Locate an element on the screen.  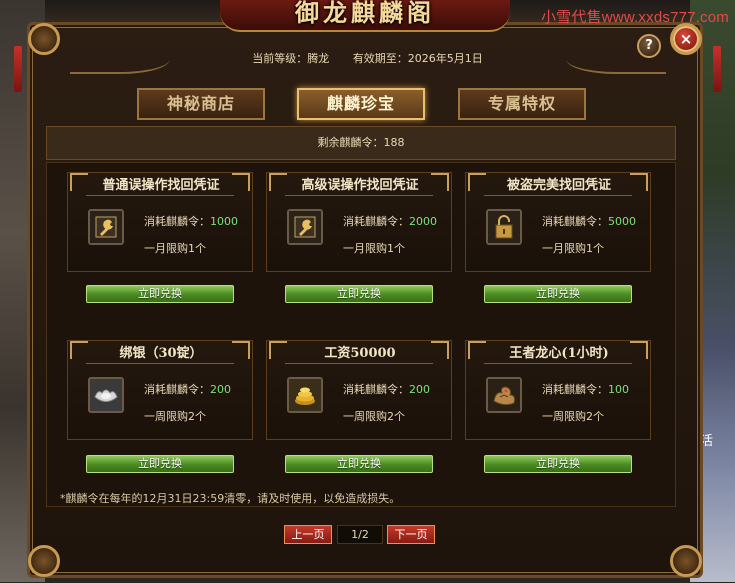
cost-value: 1000 is located at coordinates (224, 221).